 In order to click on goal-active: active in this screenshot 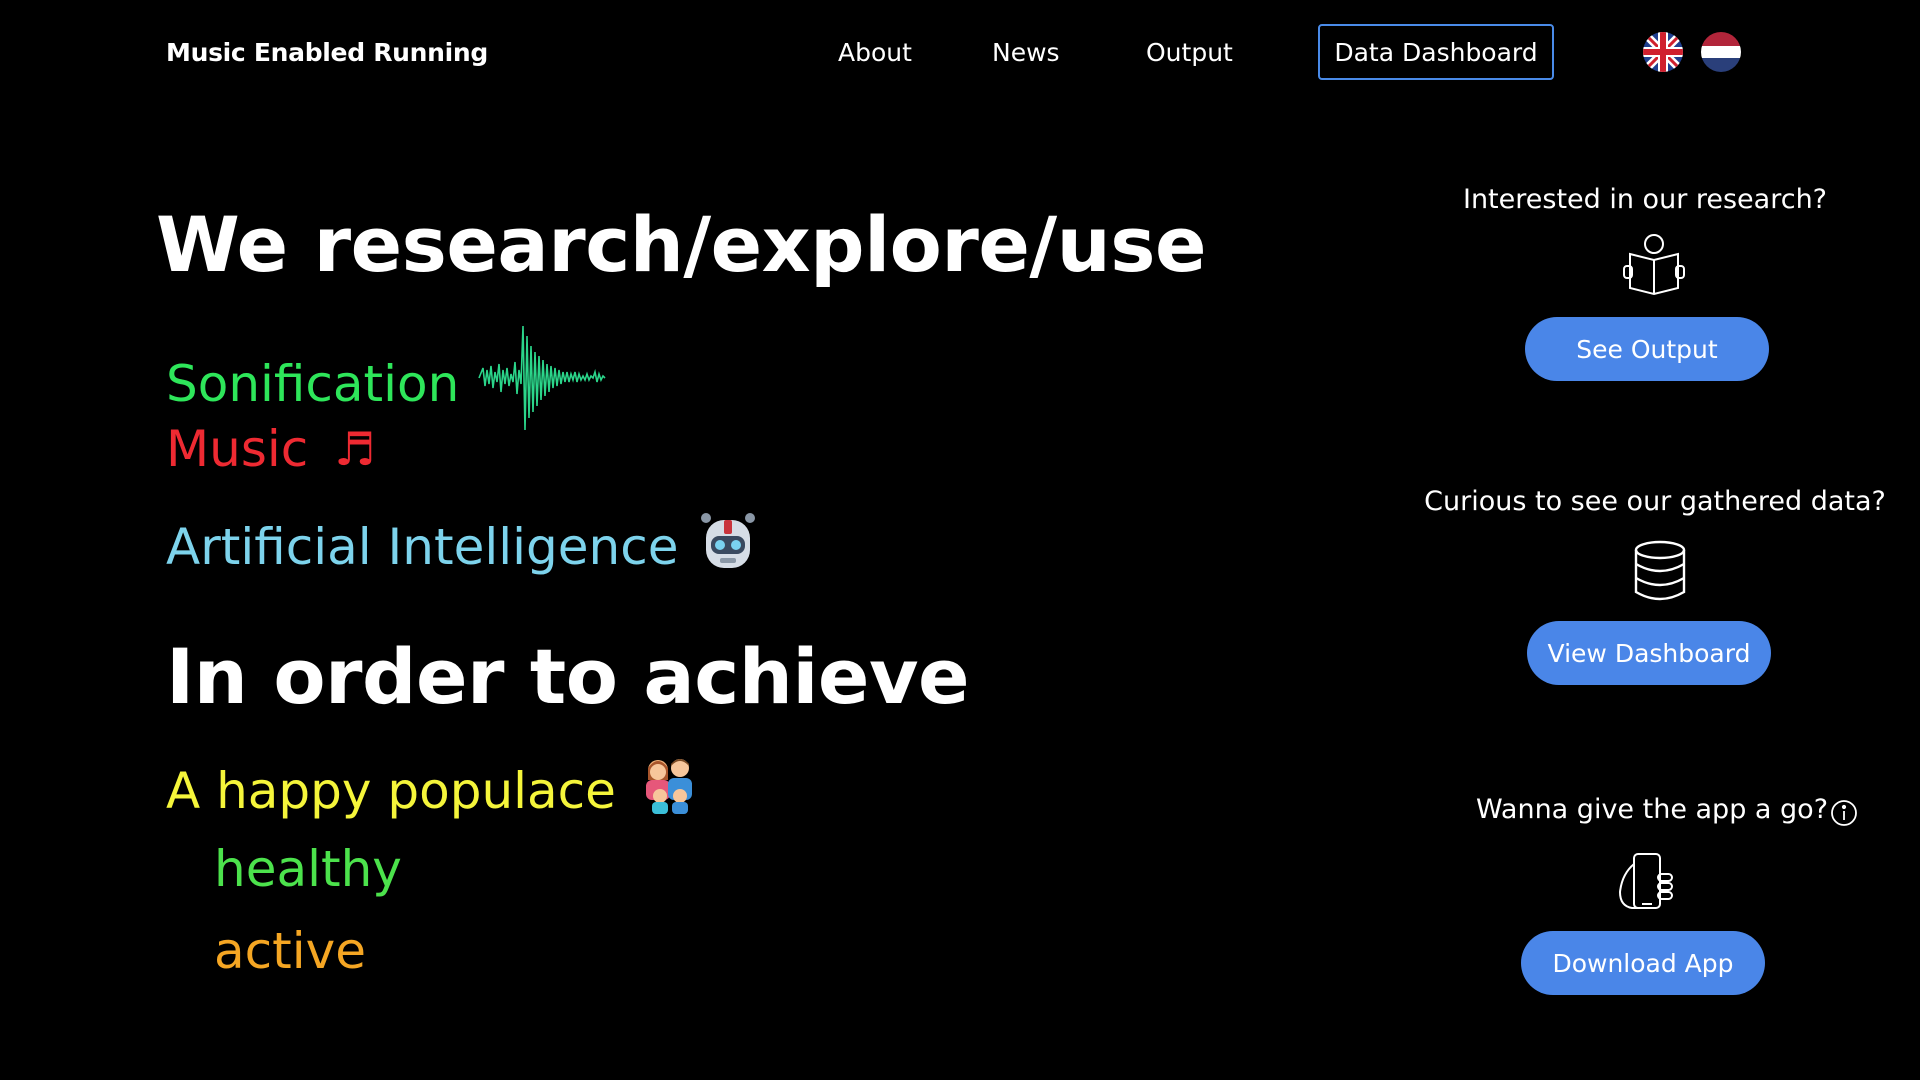, I will do `click(290, 951)`.